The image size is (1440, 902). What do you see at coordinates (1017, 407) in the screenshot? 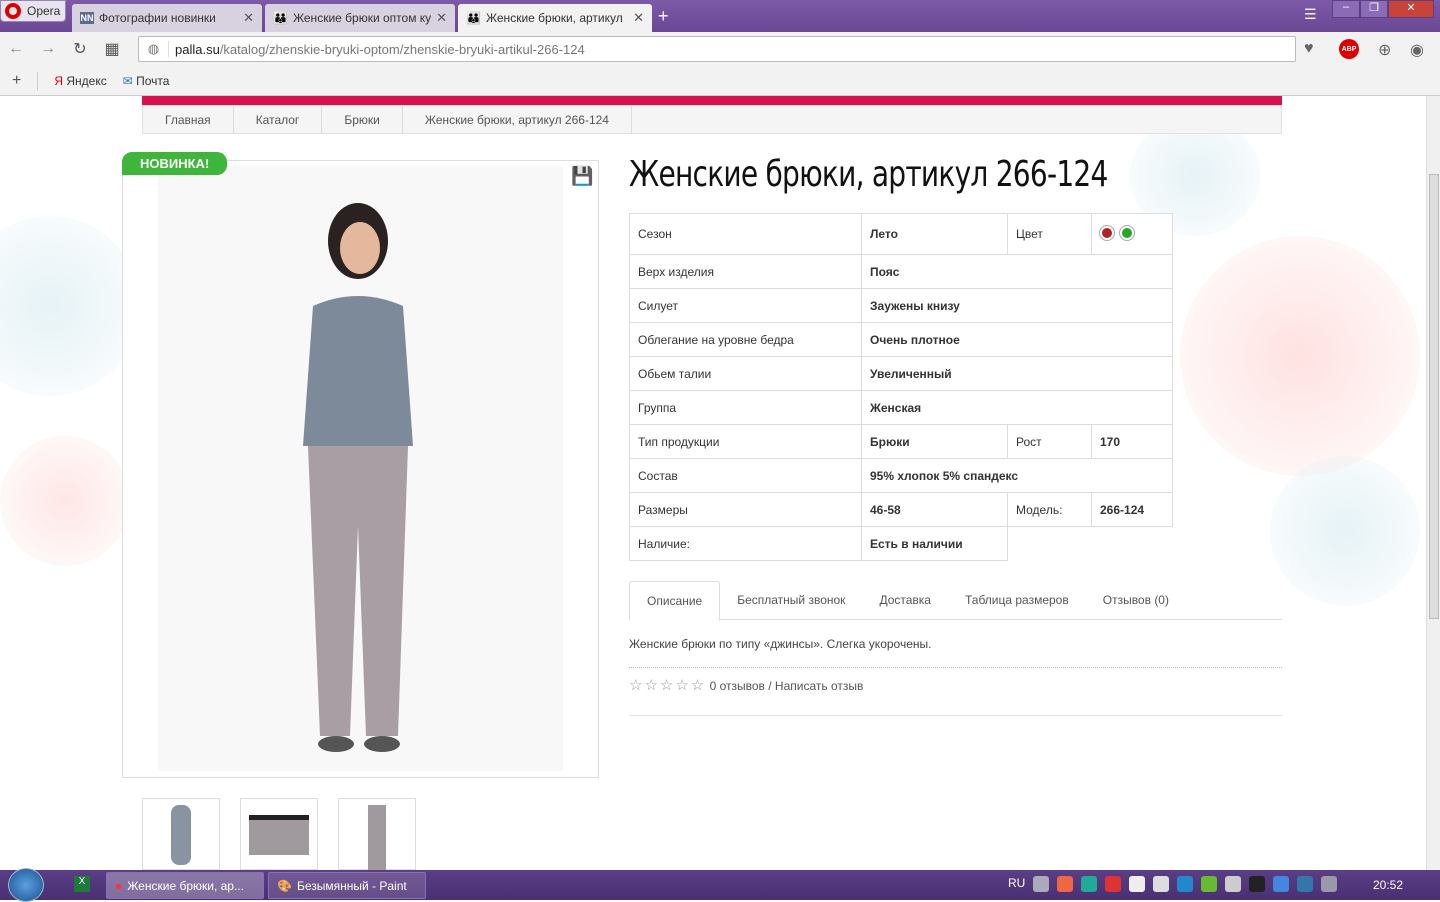
I see `spec-value: Женская` at bounding box center [1017, 407].